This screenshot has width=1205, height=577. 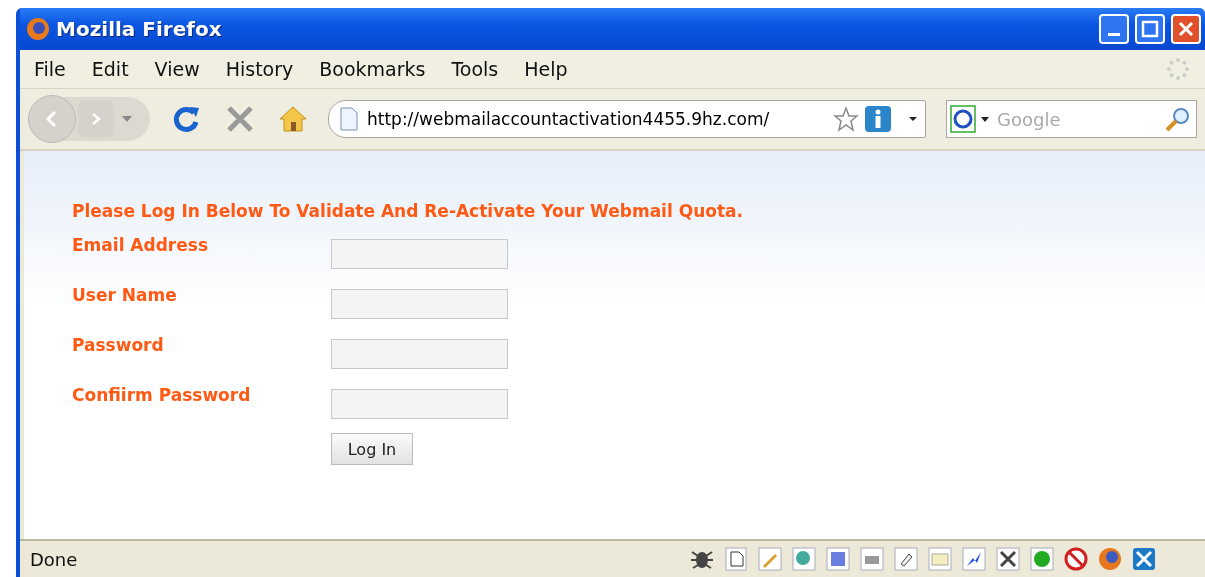 What do you see at coordinates (974, 559) in the screenshot?
I see `lightning-icon` at bounding box center [974, 559].